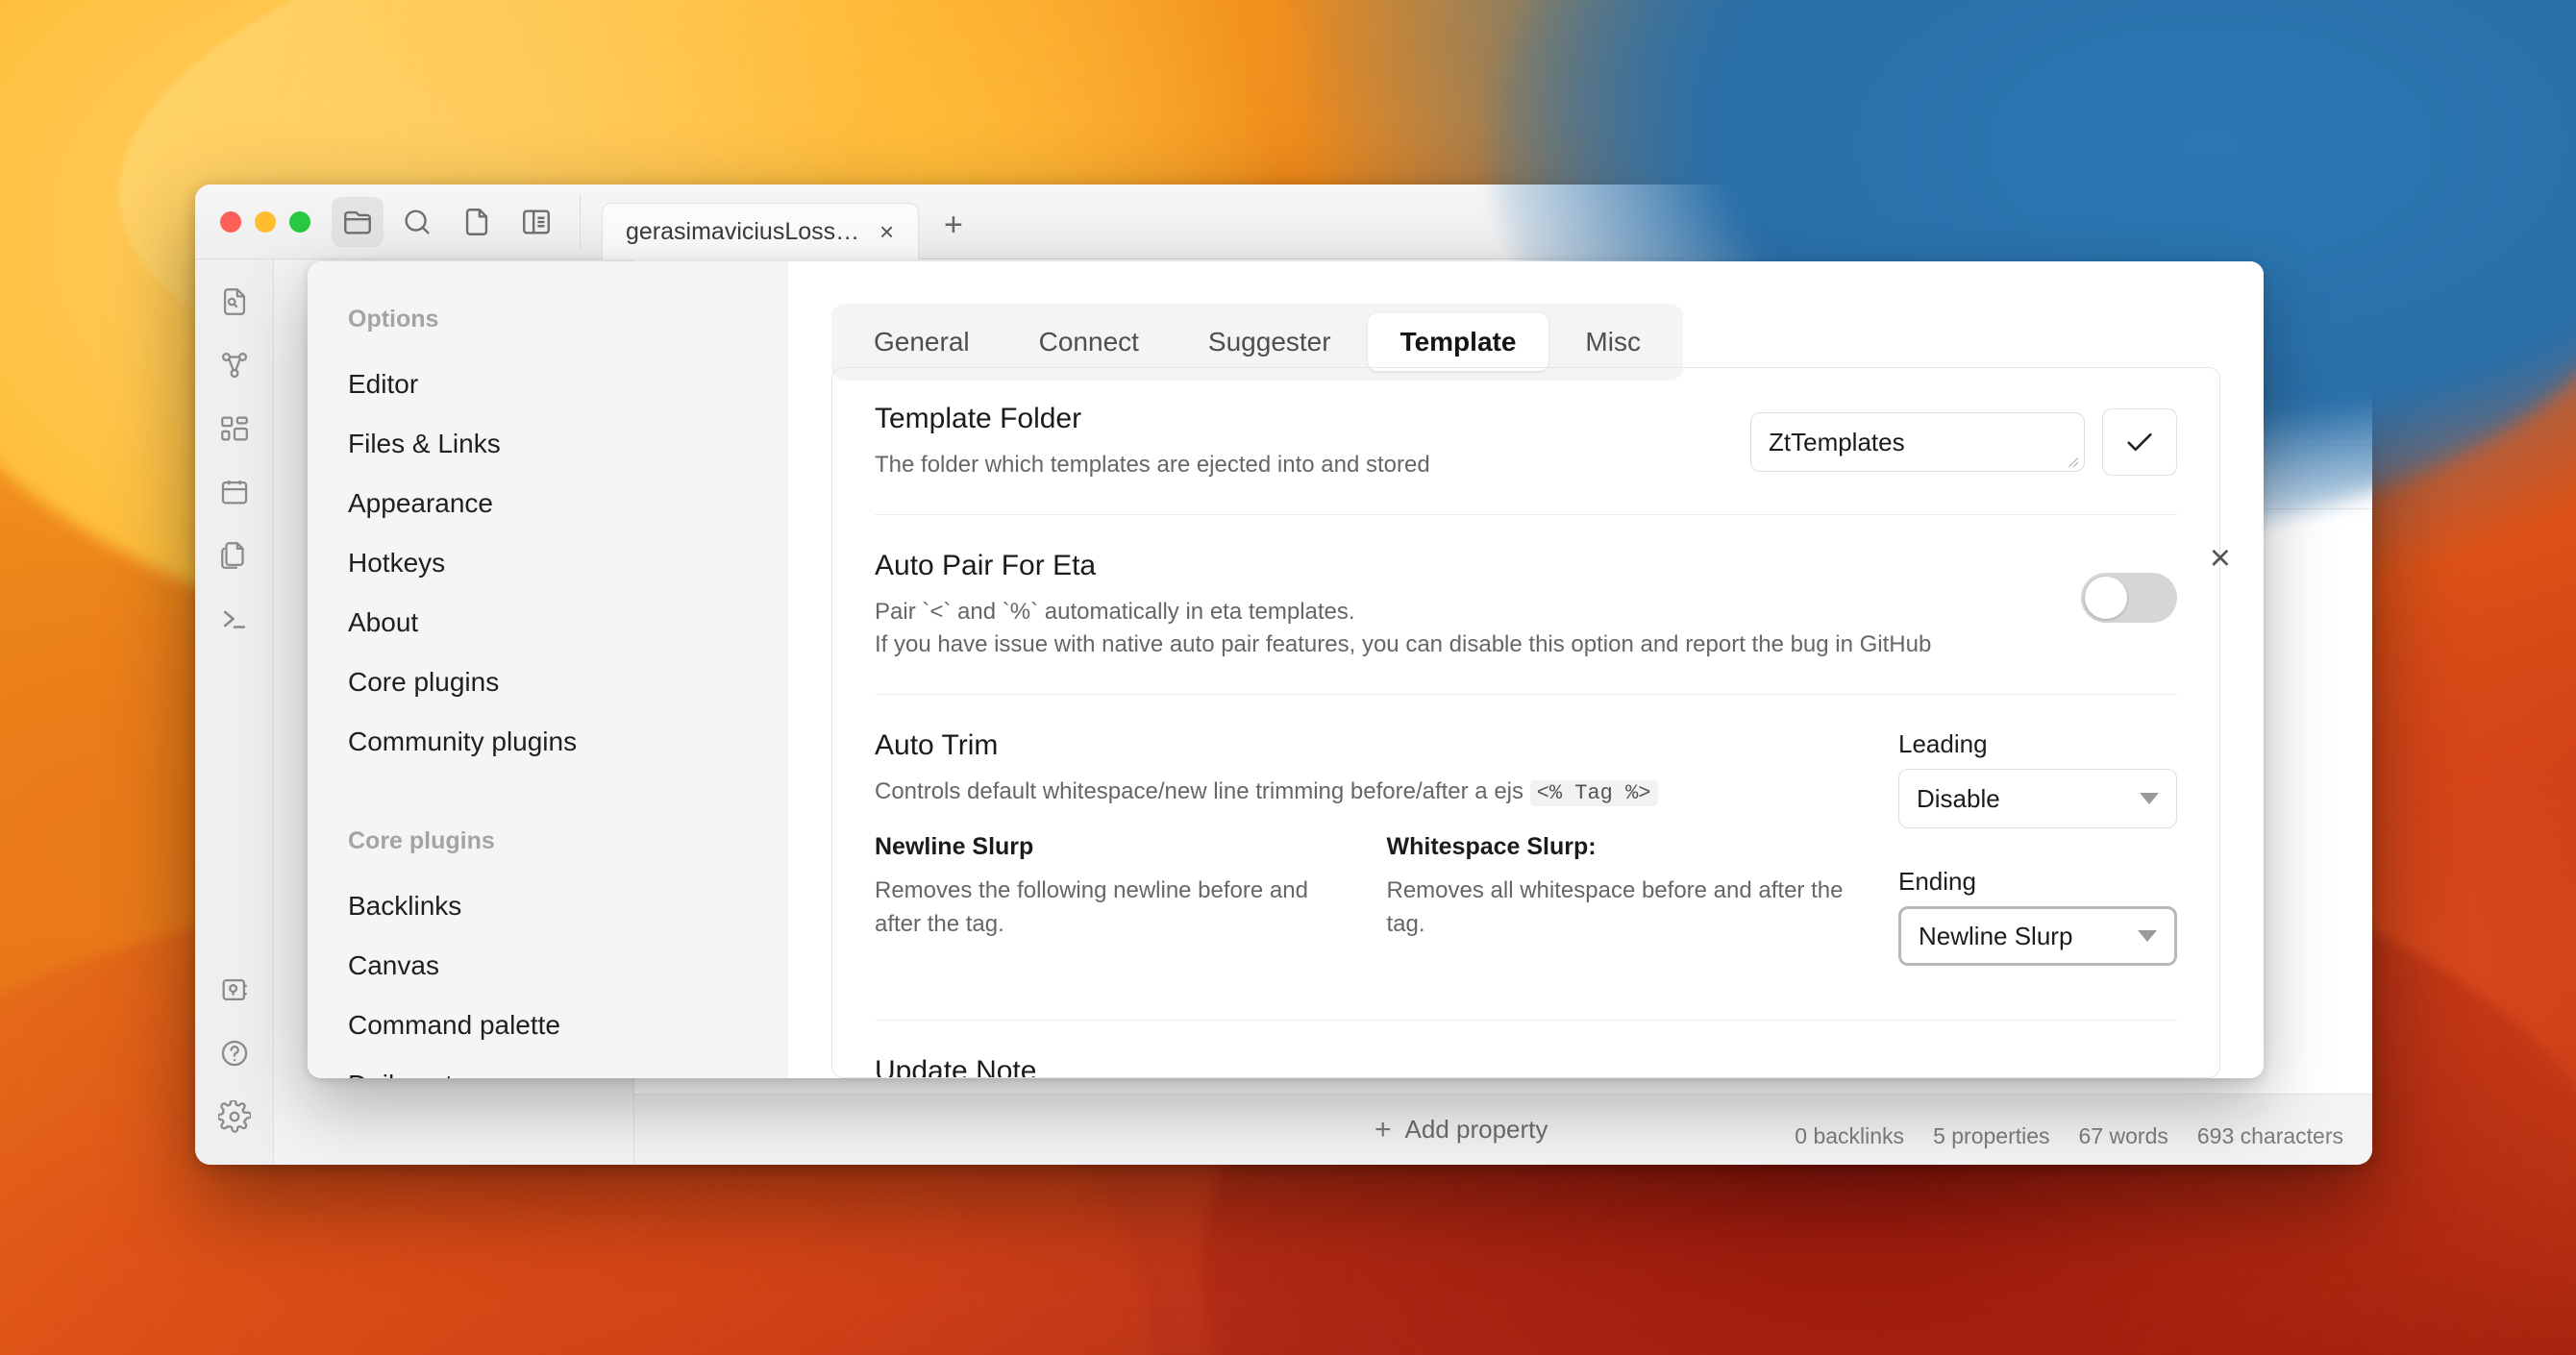 The image size is (2576, 1355). Describe the element at coordinates (1613, 342) in the screenshot. I see `tab-misc: Misc` at that location.